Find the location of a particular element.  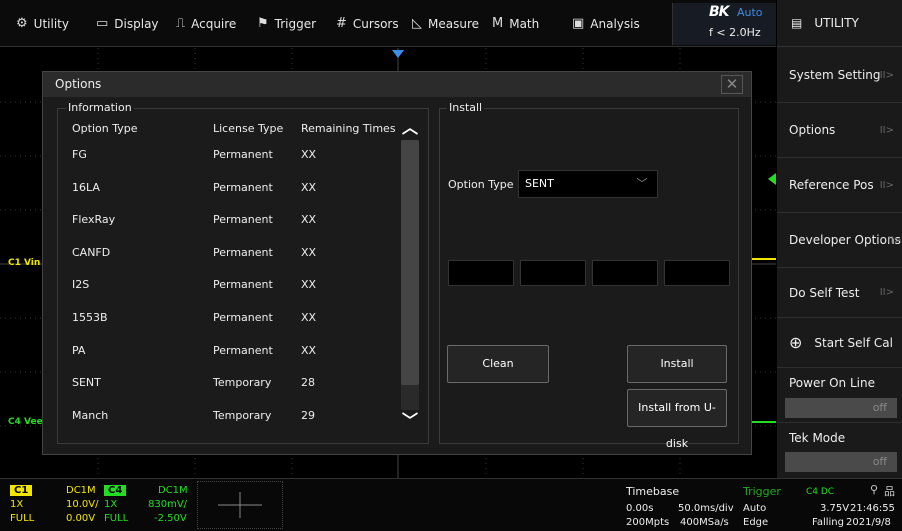

dialog-title-bar: Options is located at coordinates (397, 84).